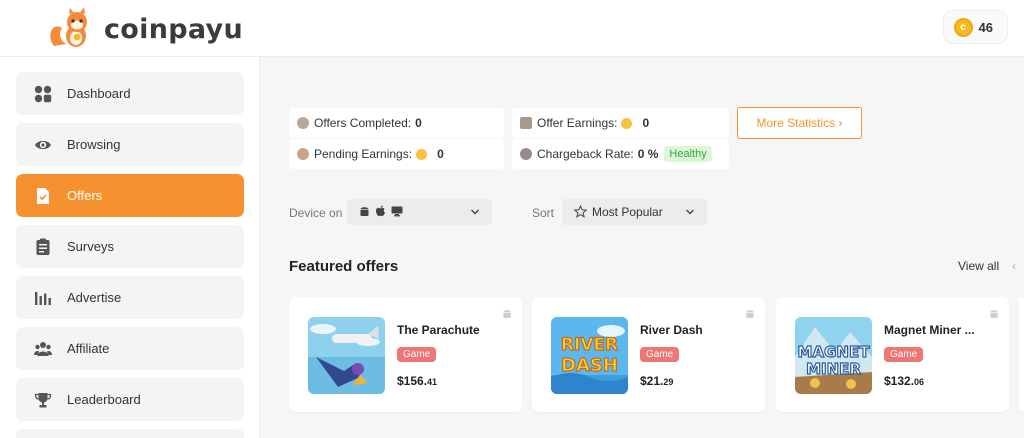 The width and height of the screenshot is (1024, 438). I want to click on offer-card-next, so click(1021, 354).